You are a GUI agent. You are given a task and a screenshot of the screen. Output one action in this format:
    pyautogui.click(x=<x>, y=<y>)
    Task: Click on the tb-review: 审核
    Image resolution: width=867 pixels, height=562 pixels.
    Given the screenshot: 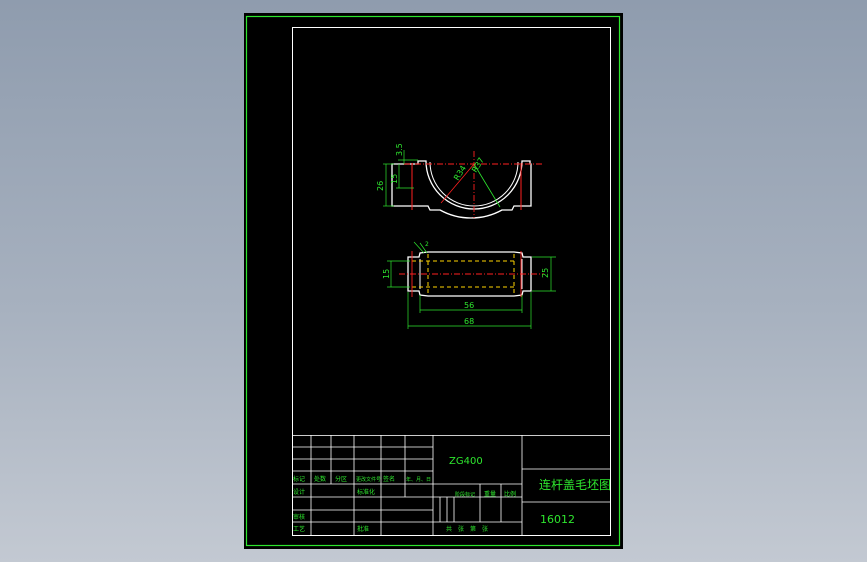 What is the action you would take?
    pyautogui.click(x=299, y=517)
    